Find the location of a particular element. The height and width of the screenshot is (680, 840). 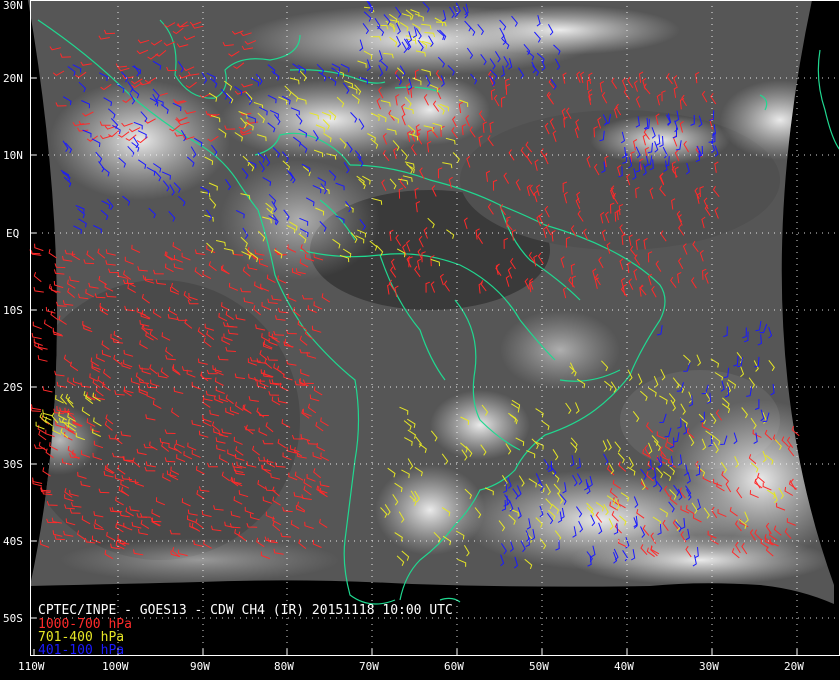

lat-label-20s: 20S is located at coordinates (13, 387).